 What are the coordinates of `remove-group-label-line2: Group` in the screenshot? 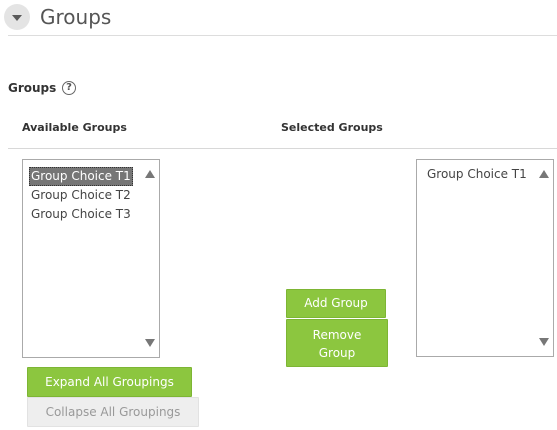 It's located at (337, 353).